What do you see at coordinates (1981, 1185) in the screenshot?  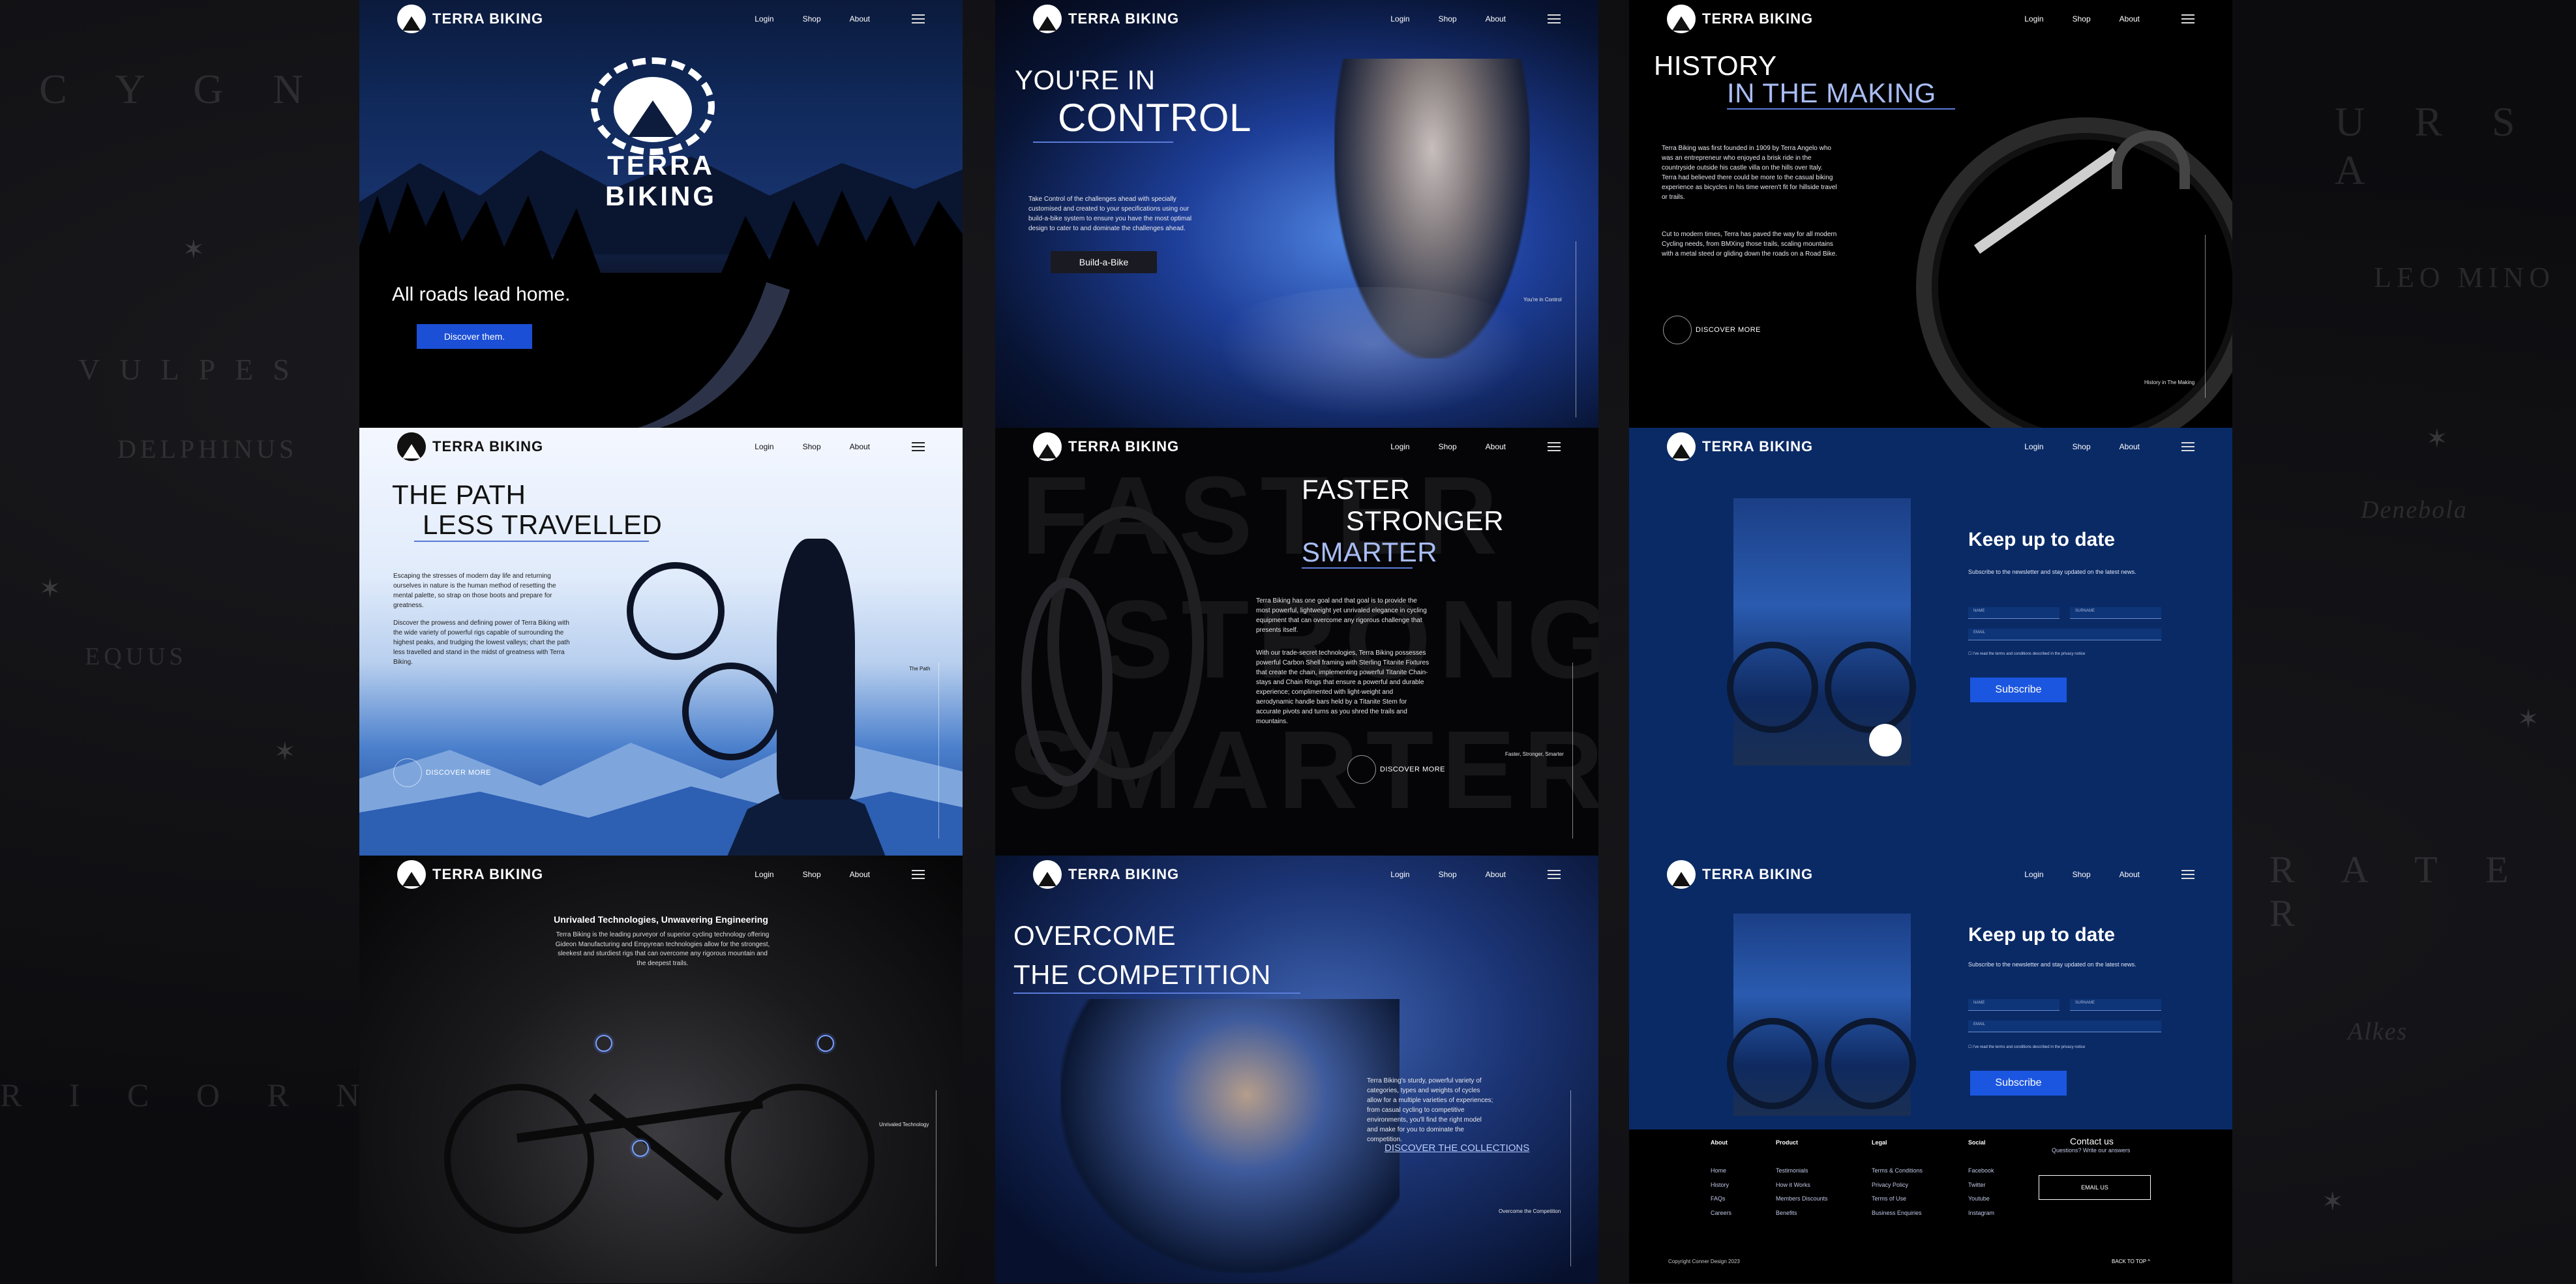 I see `footer-link: Twitter` at bounding box center [1981, 1185].